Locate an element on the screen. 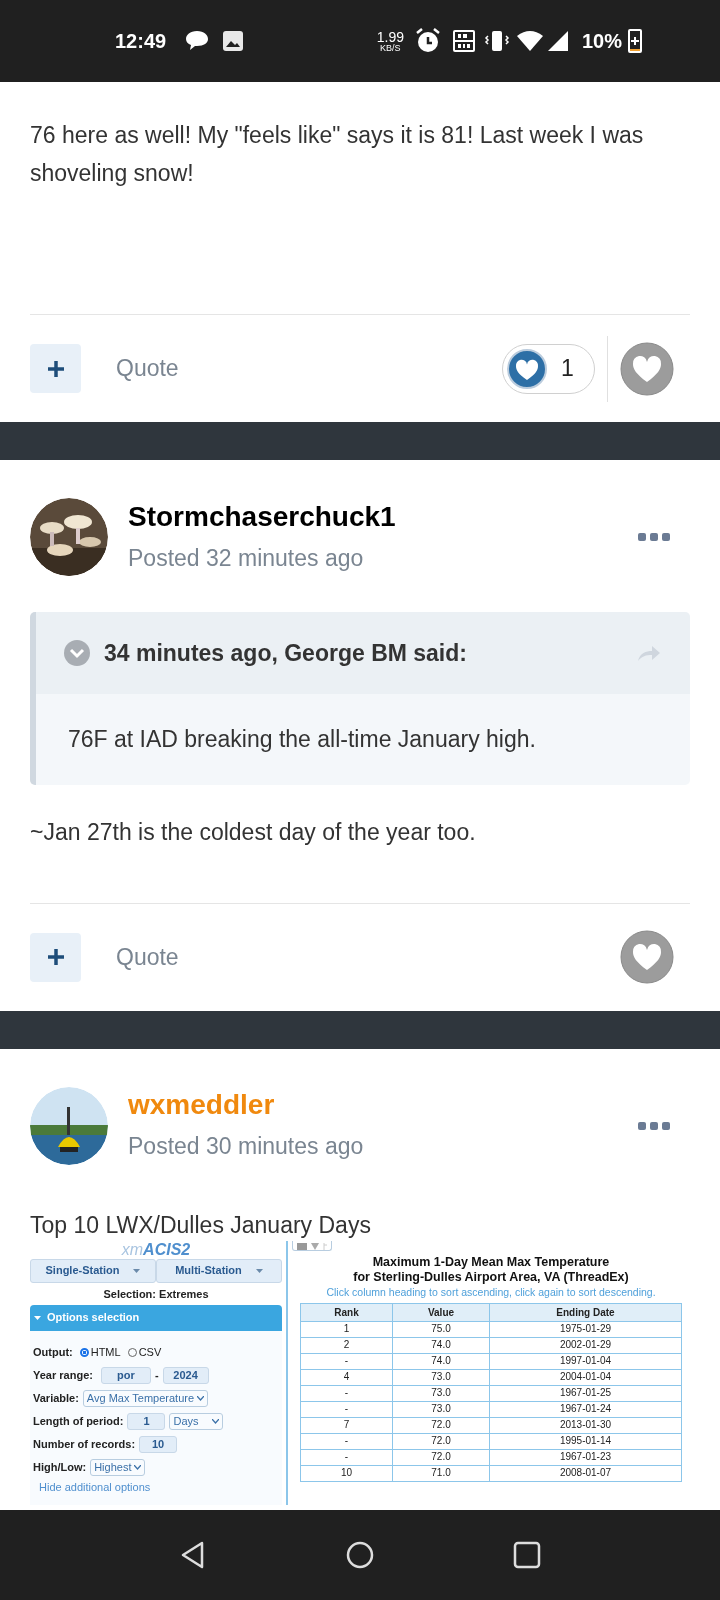 This screenshot has height=1600, width=720. field-label: Year range: is located at coordinates (63, 1375).